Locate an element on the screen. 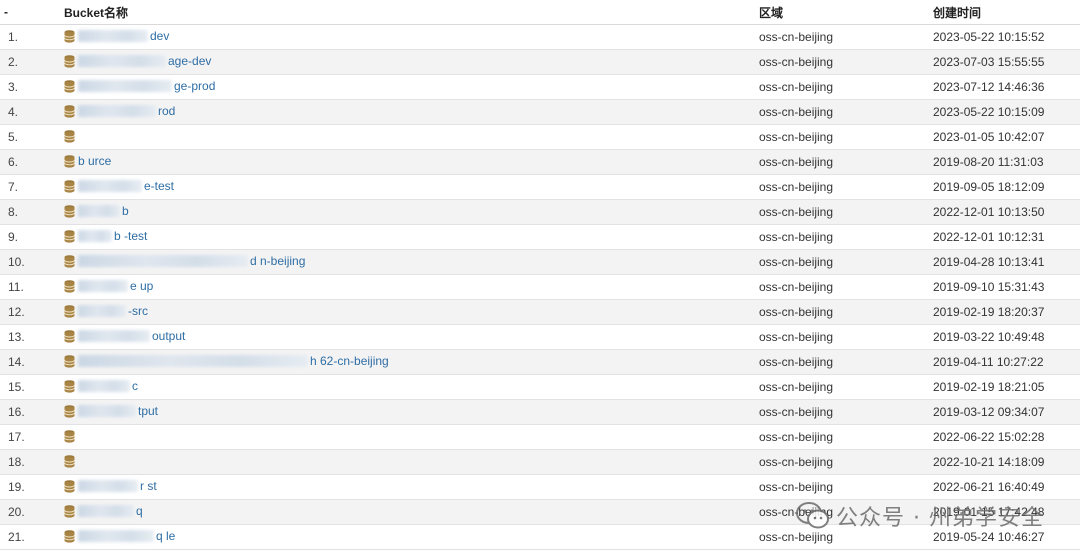  table-row: 11. e up oss-cn-beijing 2019-09-10 15:31:43 is located at coordinates (540, 287).